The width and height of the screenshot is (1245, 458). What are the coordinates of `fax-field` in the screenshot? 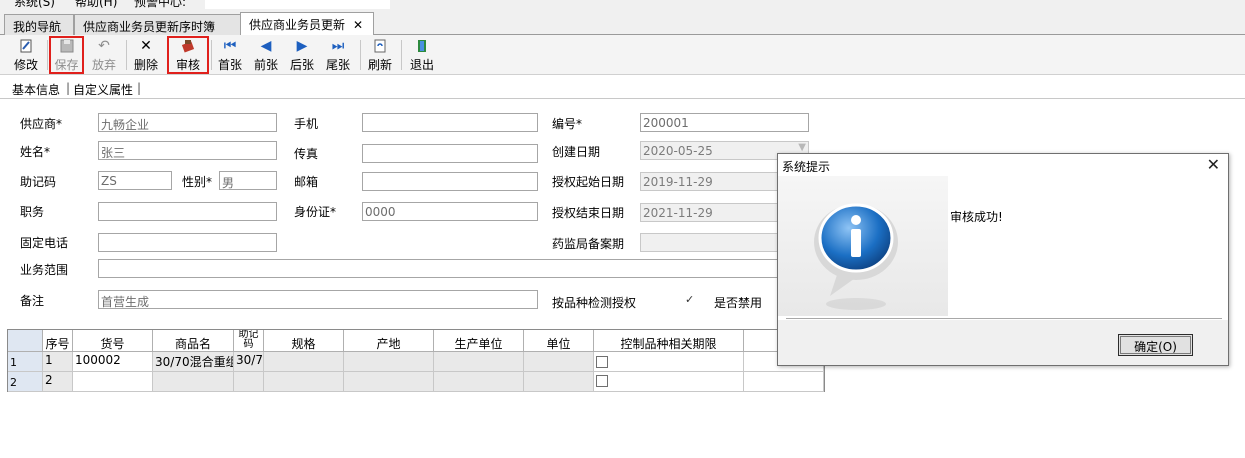 It's located at (450, 153).